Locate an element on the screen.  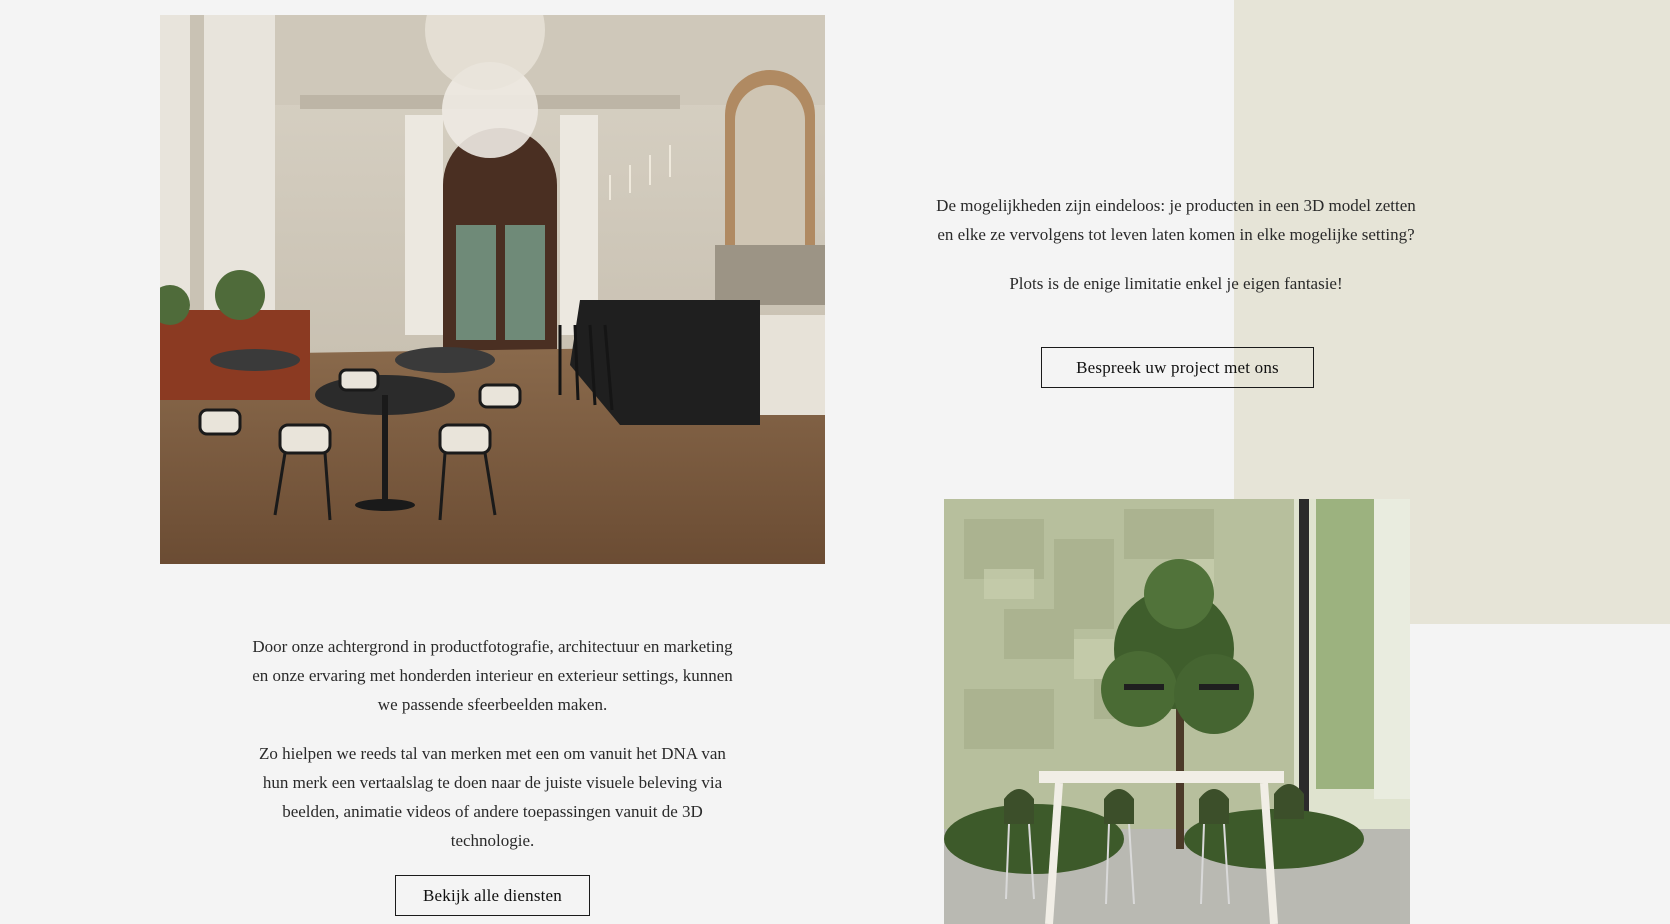
view-services-button: Bekijk alle diensten is located at coordinates (492, 895).